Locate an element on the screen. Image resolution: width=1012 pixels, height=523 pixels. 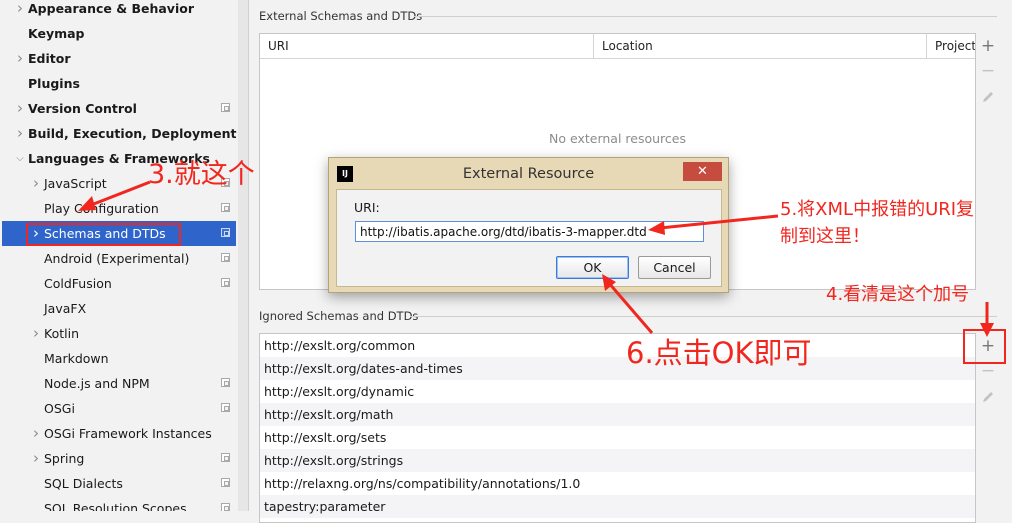
add-external-button: + is located at coordinates (988, 46).